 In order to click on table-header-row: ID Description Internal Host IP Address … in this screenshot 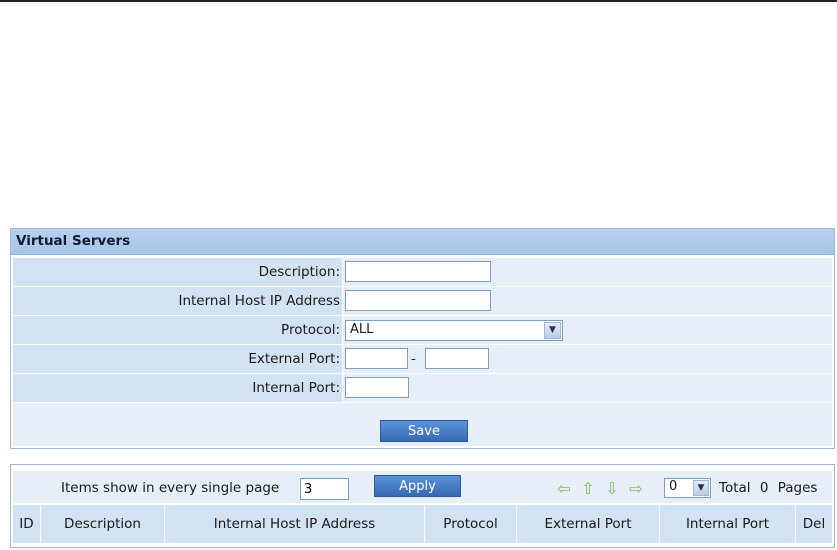, I will do `click(422, 524)`.